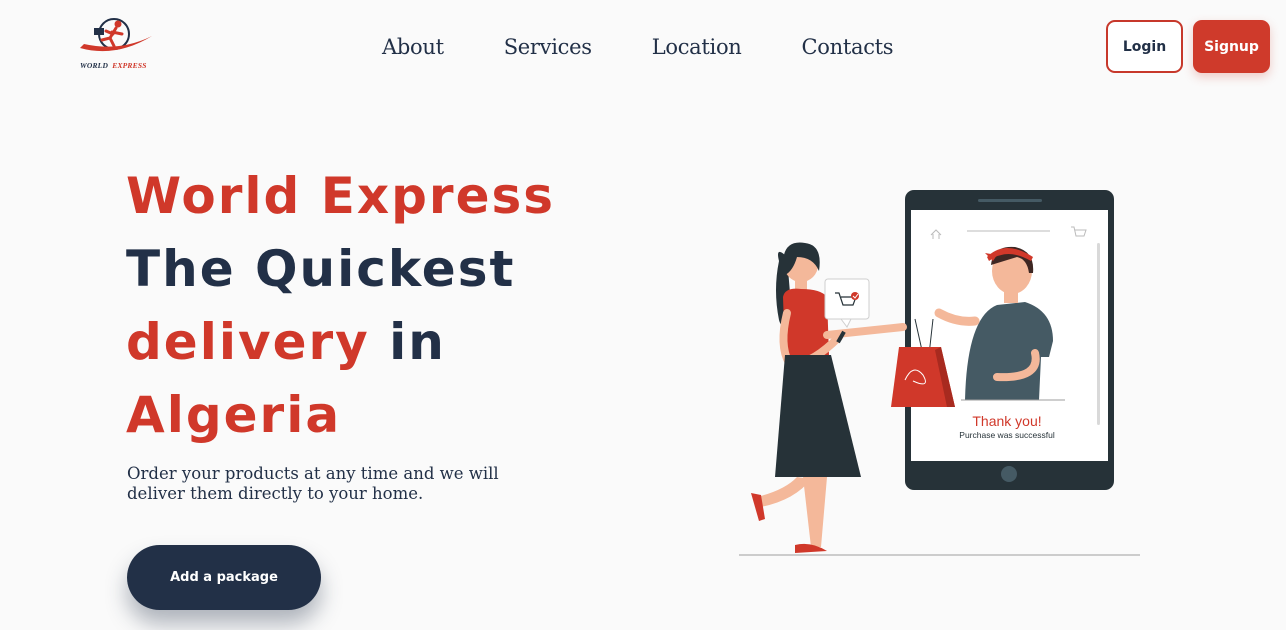 This screenshot has height=630, width=1286. What do you see at coordinates (1144, 46) in the screenshot?
I see `login-button: Login` at bounding box center [1144, 46].